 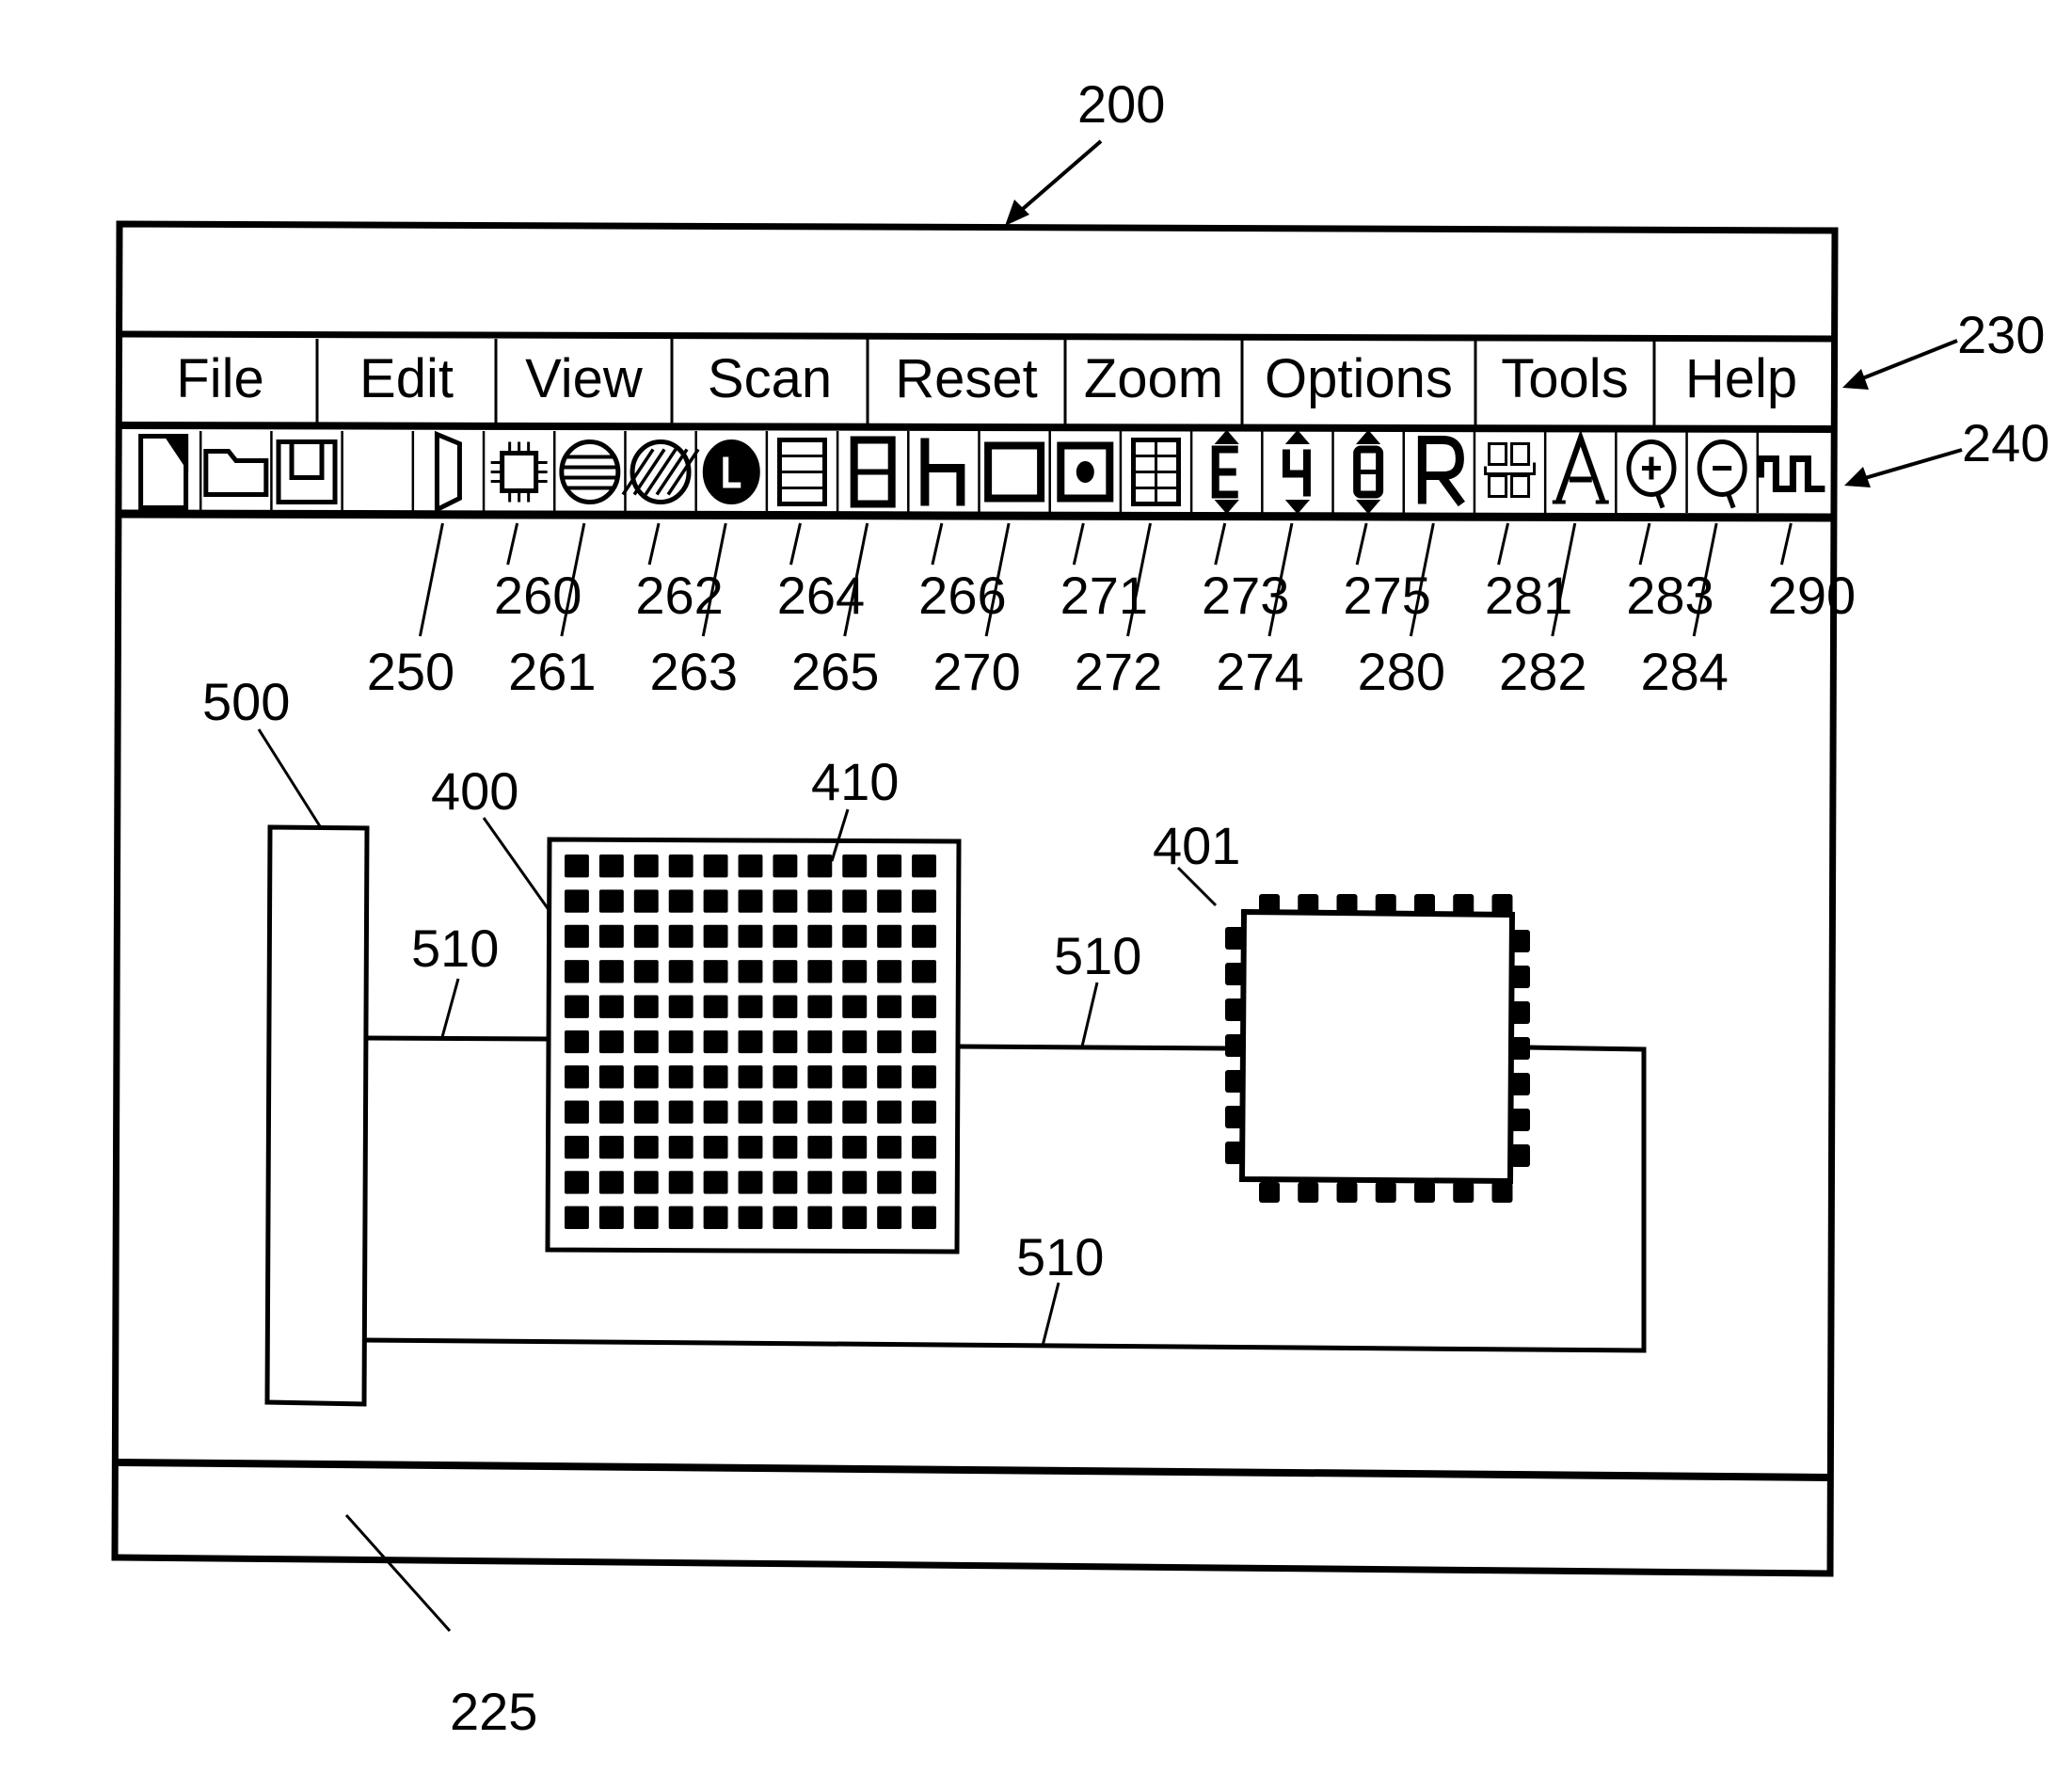 What do you see at coordinates (769, 382) in the screenshot?
I see `menu-item-scan: Scan` at bounding box center [769, 382].